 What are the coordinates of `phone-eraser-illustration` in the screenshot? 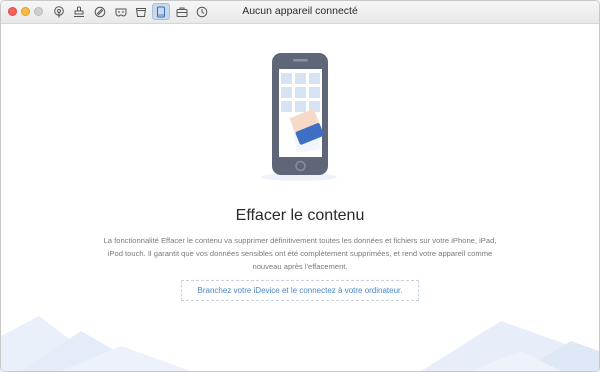 It's located at (299, 117).